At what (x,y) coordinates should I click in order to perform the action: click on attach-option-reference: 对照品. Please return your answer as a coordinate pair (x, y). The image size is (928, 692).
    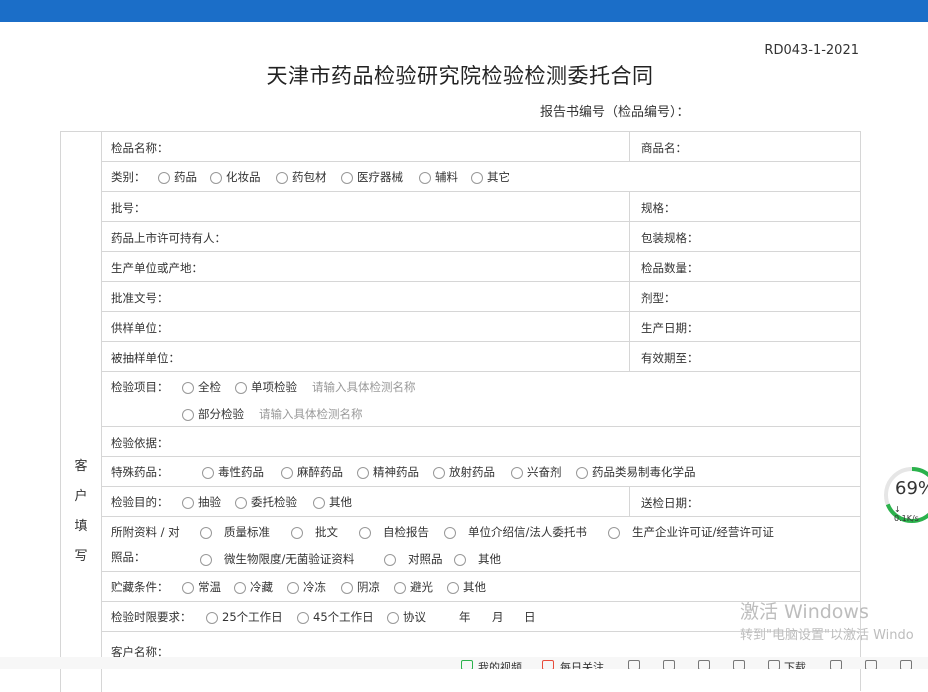
    Looking at the image, I should click on (413, 559).